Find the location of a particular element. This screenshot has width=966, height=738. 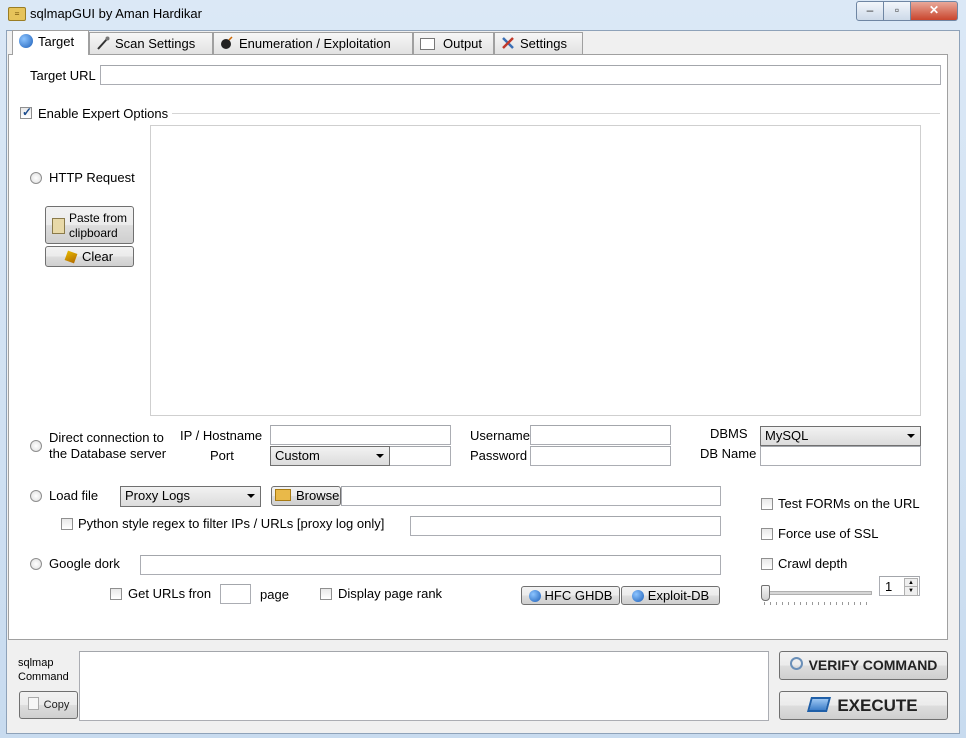

app-icon: = is located at coordinates (17, 14).